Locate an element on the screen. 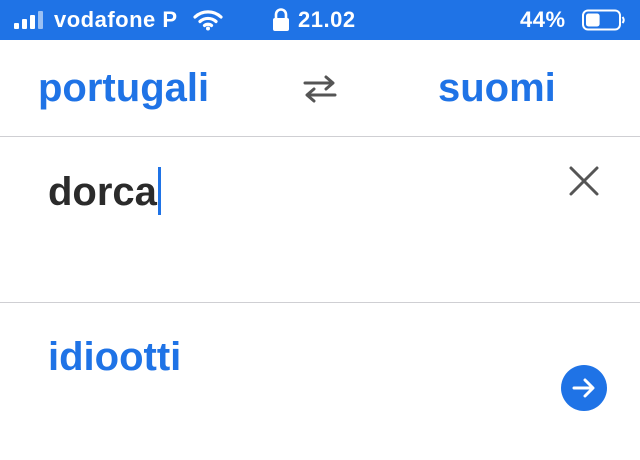 Image resolution: width=640 pixels, height=460 pixels. wifi-icon is located at coordinates (208, 20).